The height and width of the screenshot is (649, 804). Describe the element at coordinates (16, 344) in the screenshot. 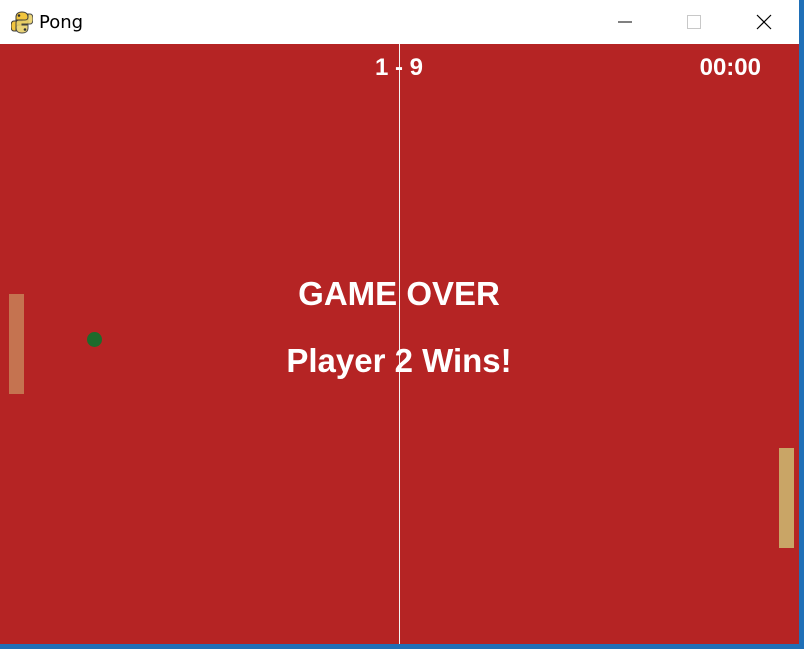

I see `left-paddle` at that location.